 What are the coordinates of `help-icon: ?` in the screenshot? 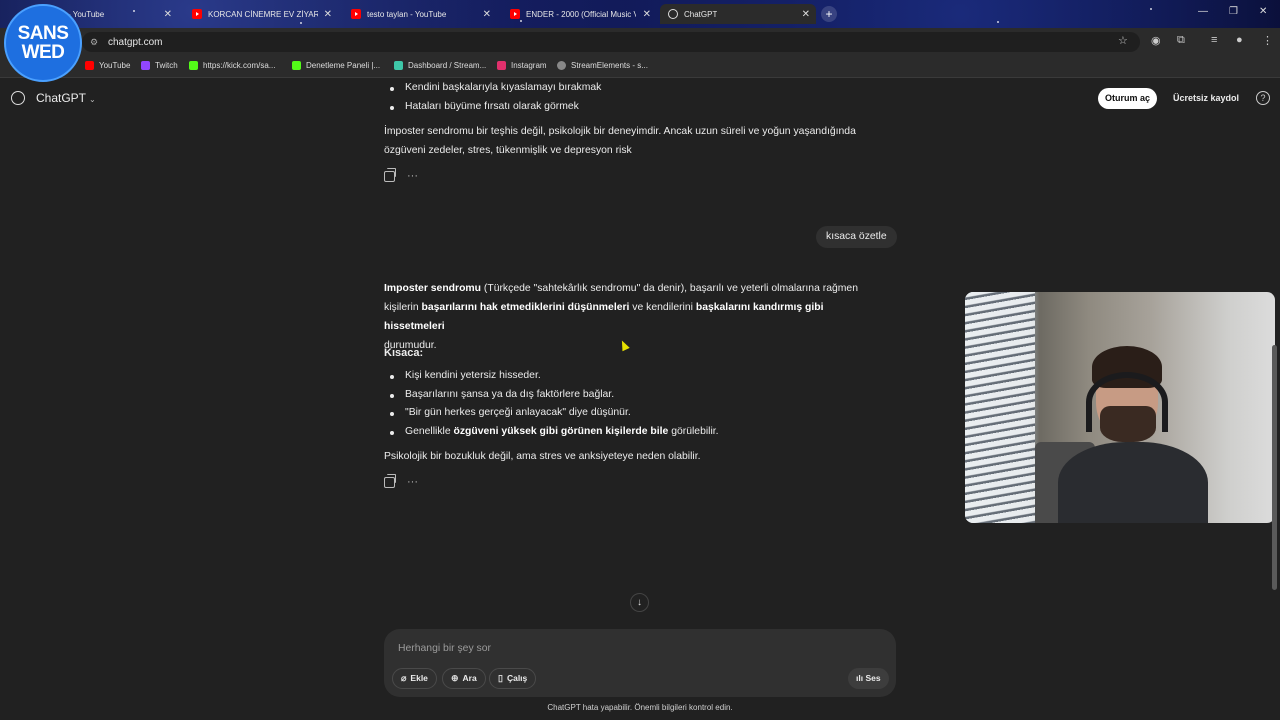 It's located at (1263, 98).